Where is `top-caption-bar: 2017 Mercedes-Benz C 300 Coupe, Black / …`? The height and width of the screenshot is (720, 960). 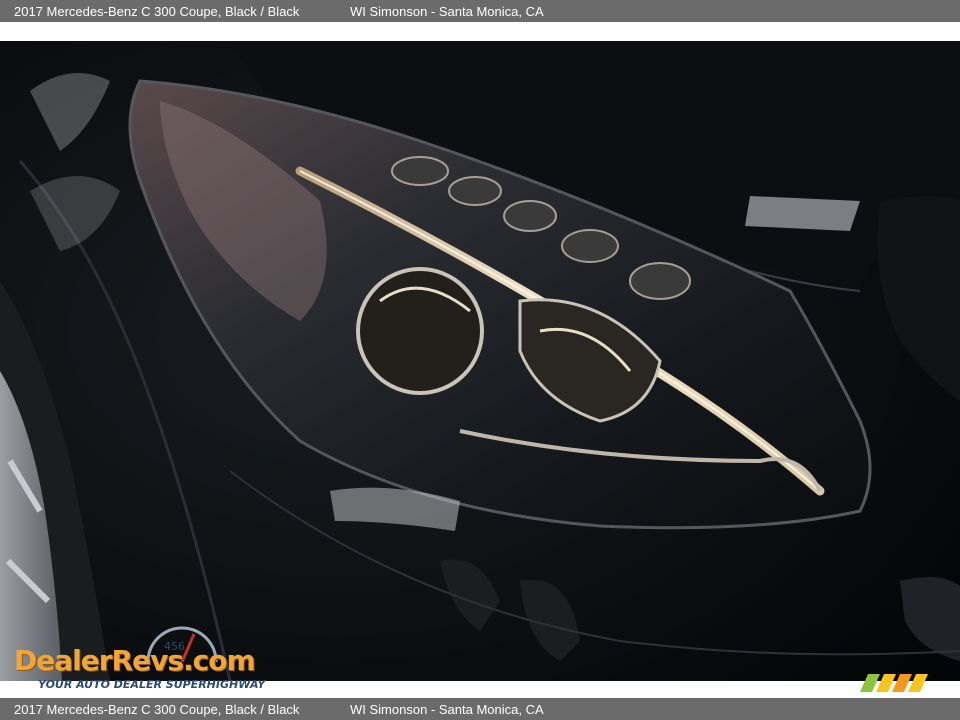 top-caption-bar: 2017 Mercedes-Benz C 300 Coupe, Black / … is located at coordinates (480, 11).